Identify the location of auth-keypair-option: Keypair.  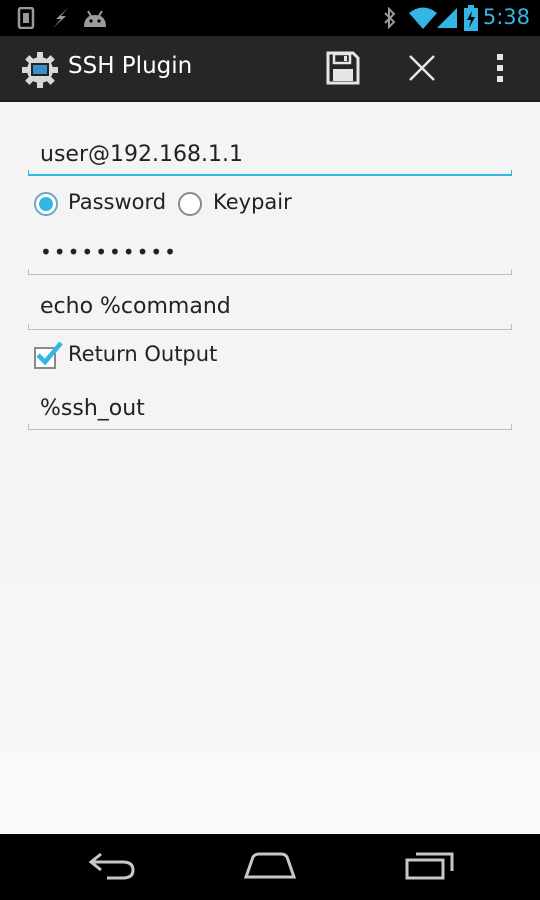
(239, 205).